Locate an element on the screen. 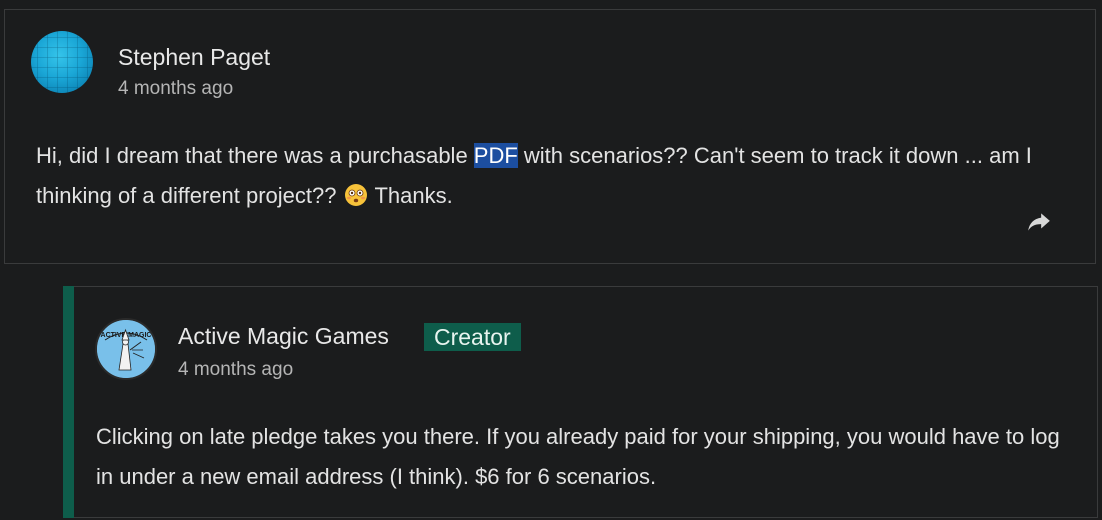 The height and width of the screenshot is (520, 1102). comment-text-end: Thanks. is located at coordinates (413, 195).